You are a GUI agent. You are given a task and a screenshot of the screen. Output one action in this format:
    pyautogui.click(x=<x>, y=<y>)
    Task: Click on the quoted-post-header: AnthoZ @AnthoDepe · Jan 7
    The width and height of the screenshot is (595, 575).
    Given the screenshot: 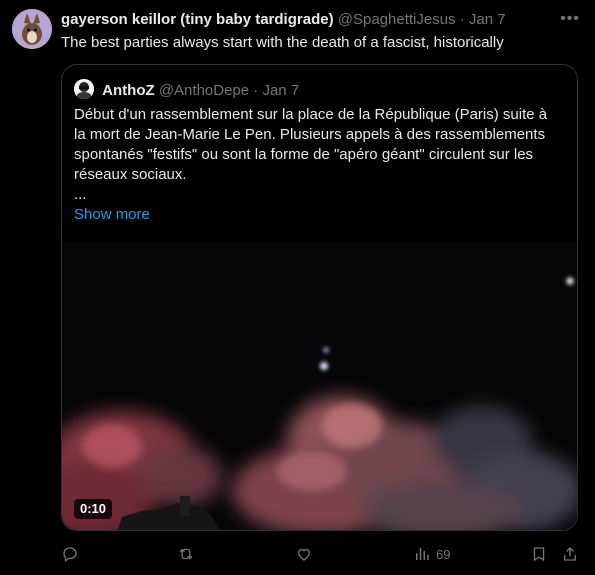 What is the action you would take?
    pyautogui.click(x=319, y=89)
    